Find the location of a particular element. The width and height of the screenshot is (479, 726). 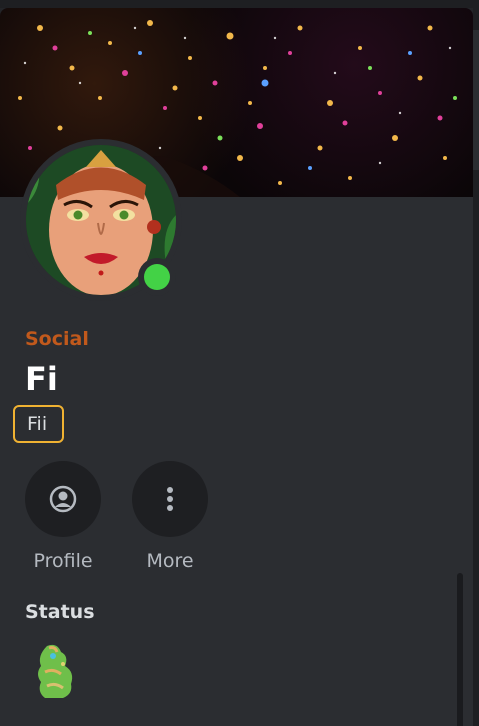

more-button is located at coordinates (170, 499).